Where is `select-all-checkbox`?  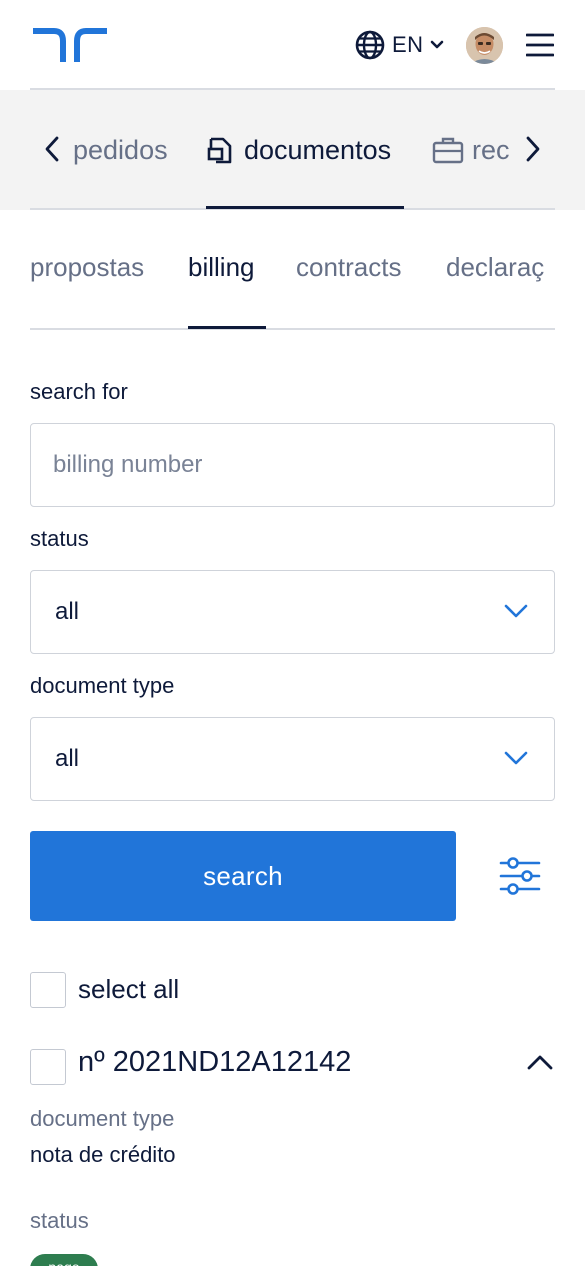 select-all-checkbox is located at coordinates (48, 990).